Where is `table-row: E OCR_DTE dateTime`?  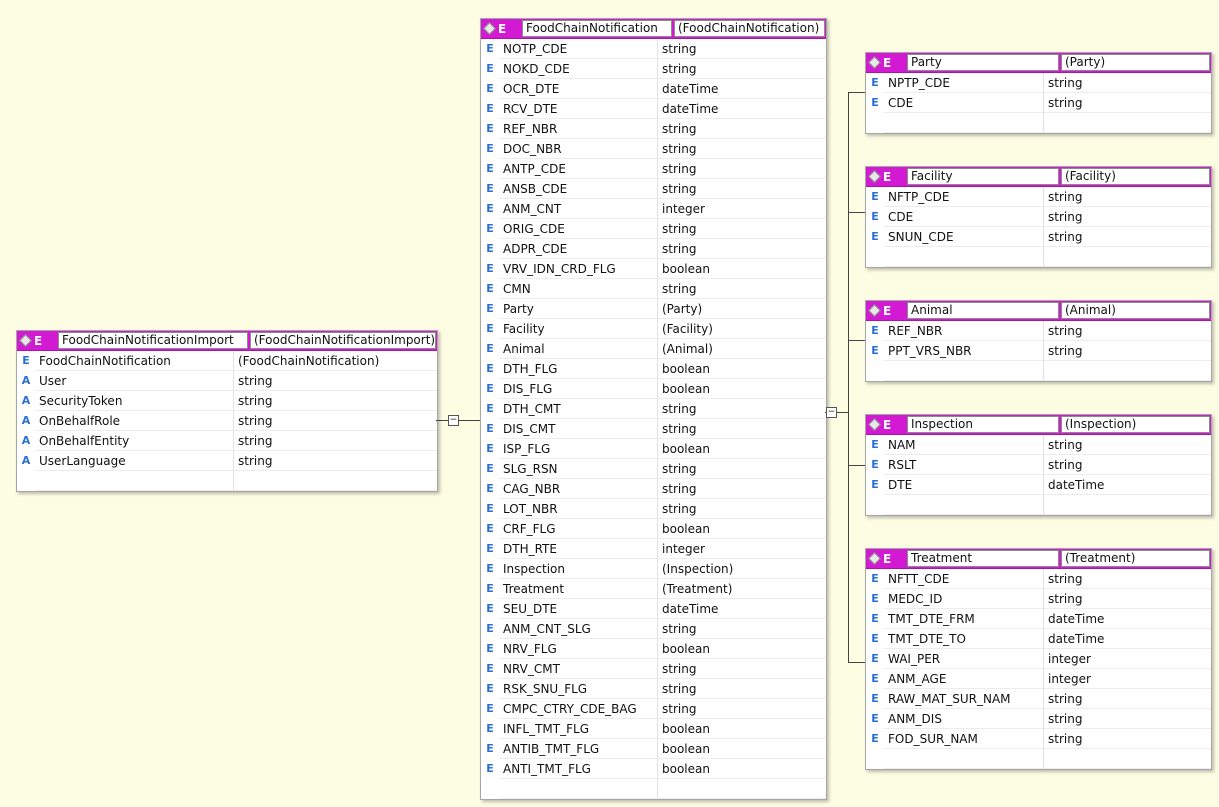
table-row: E OCR_DTE dateTime is located at coordinates (653, 89).